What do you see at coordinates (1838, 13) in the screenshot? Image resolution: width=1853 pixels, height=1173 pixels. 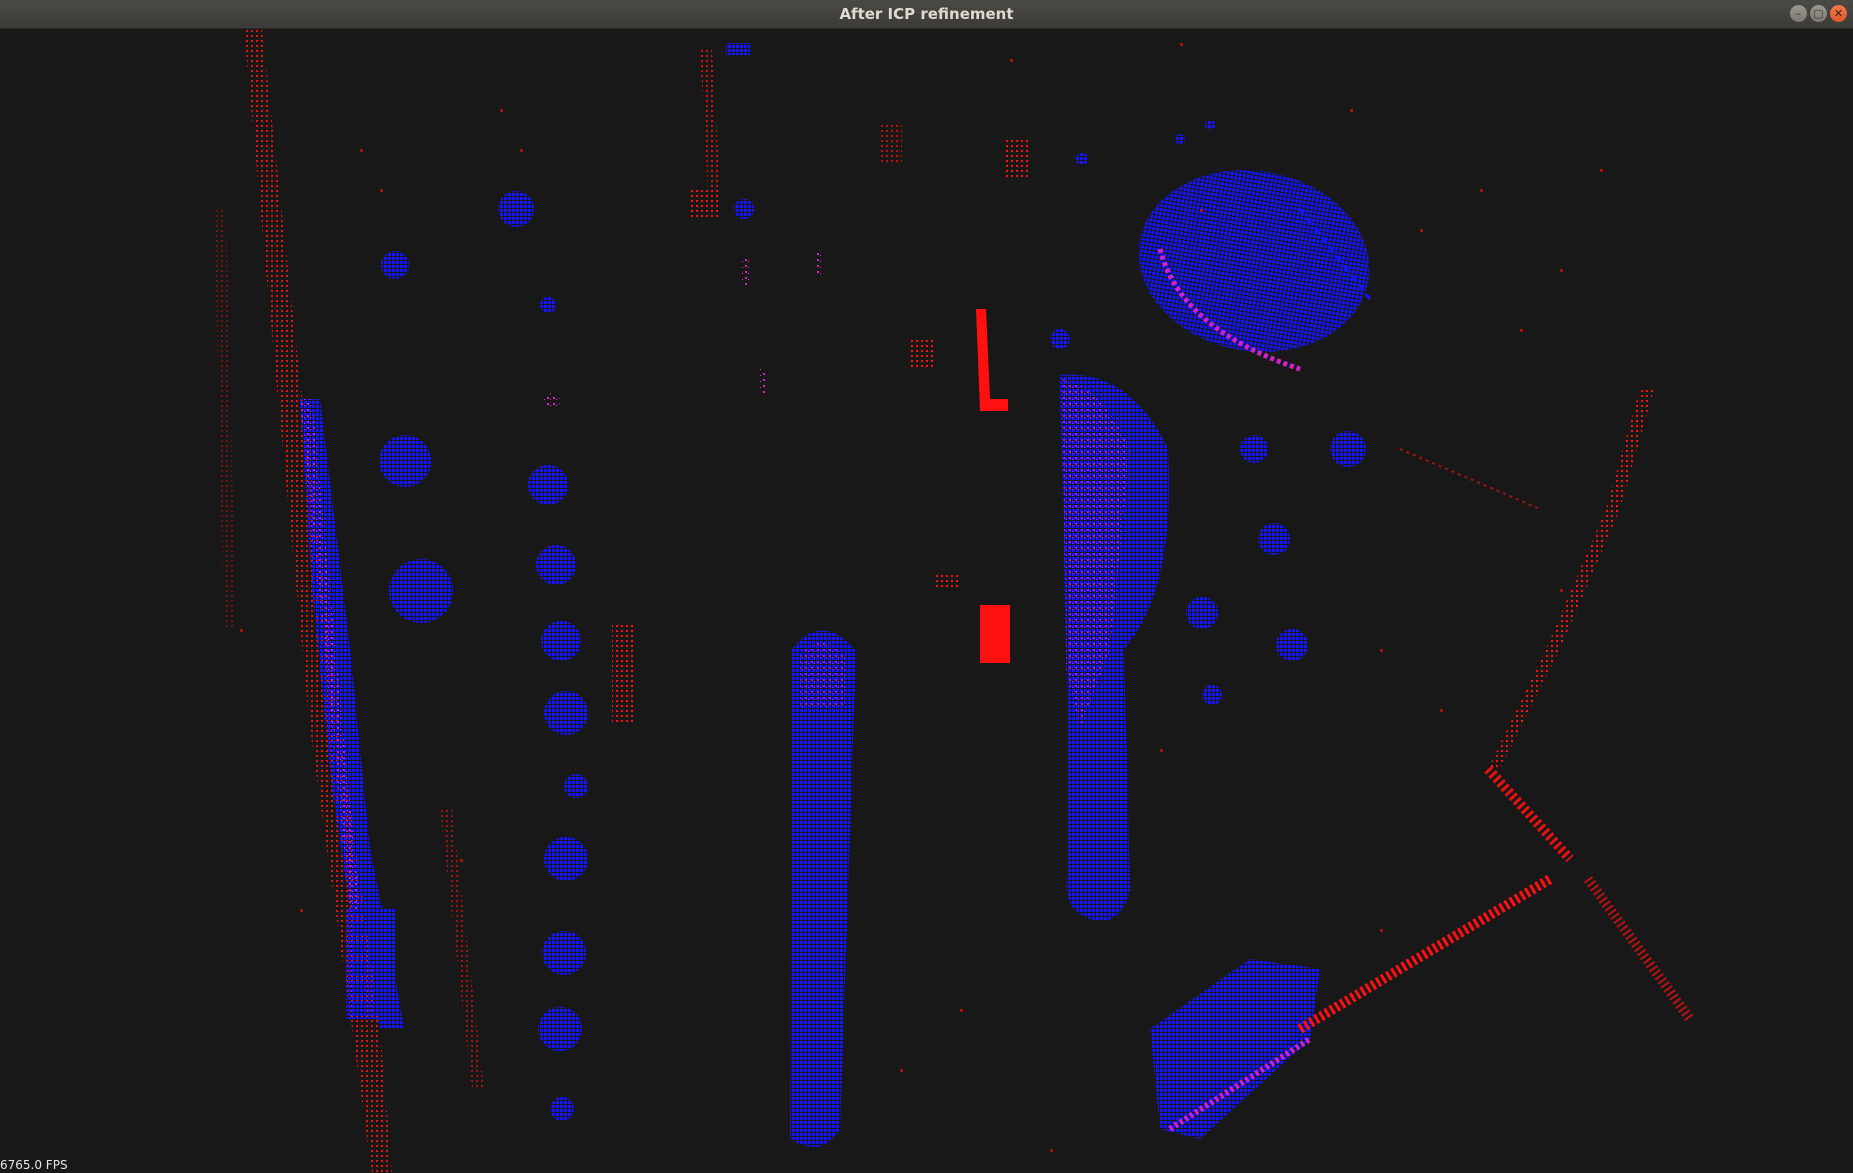 I see `close-button: ✕` at bounding box center [1838, 13].